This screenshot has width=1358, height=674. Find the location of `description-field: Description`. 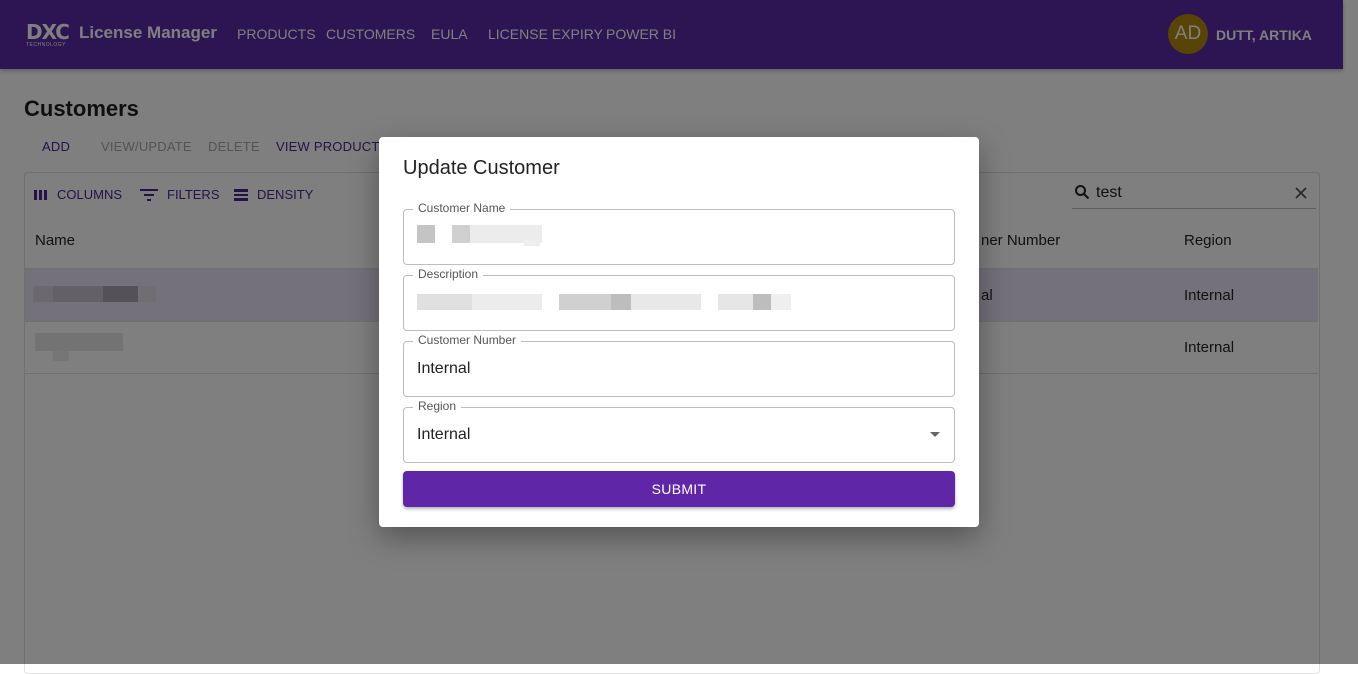

description-field: Description is located at coordinates (679, 299).